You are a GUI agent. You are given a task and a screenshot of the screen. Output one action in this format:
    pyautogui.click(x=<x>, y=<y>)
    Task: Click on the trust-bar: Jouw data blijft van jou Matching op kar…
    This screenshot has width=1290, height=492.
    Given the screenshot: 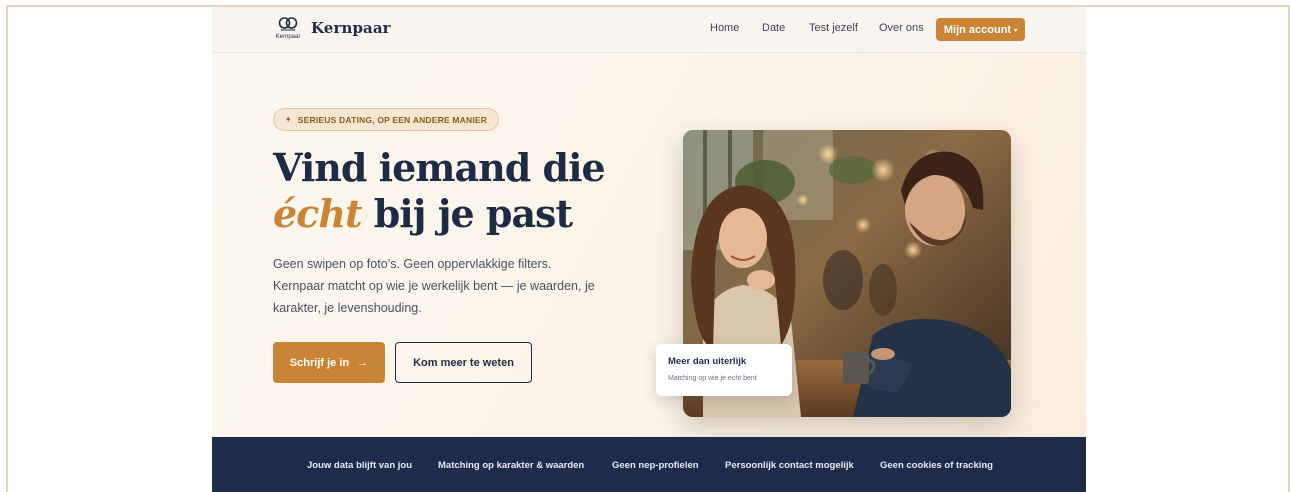 What is the action you would take?
    pyautogui.click(x=649, y=464)
    